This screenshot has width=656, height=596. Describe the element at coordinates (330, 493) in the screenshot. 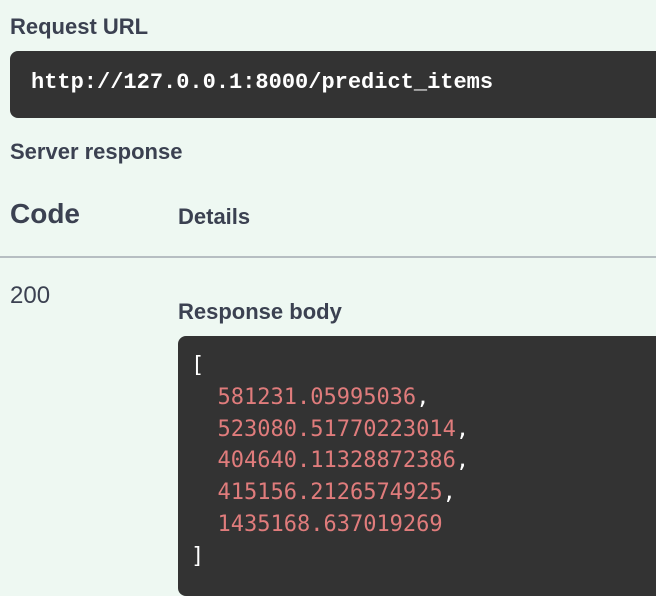

I see `json-number: 415156.2126574925` at that location.